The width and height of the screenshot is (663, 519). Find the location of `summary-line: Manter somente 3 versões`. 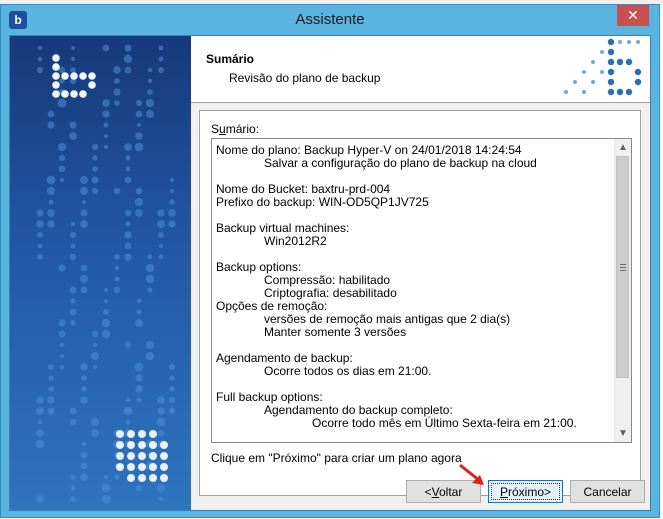

summary-line: Manter somente 3 versões is located at coordinates (335, 332).